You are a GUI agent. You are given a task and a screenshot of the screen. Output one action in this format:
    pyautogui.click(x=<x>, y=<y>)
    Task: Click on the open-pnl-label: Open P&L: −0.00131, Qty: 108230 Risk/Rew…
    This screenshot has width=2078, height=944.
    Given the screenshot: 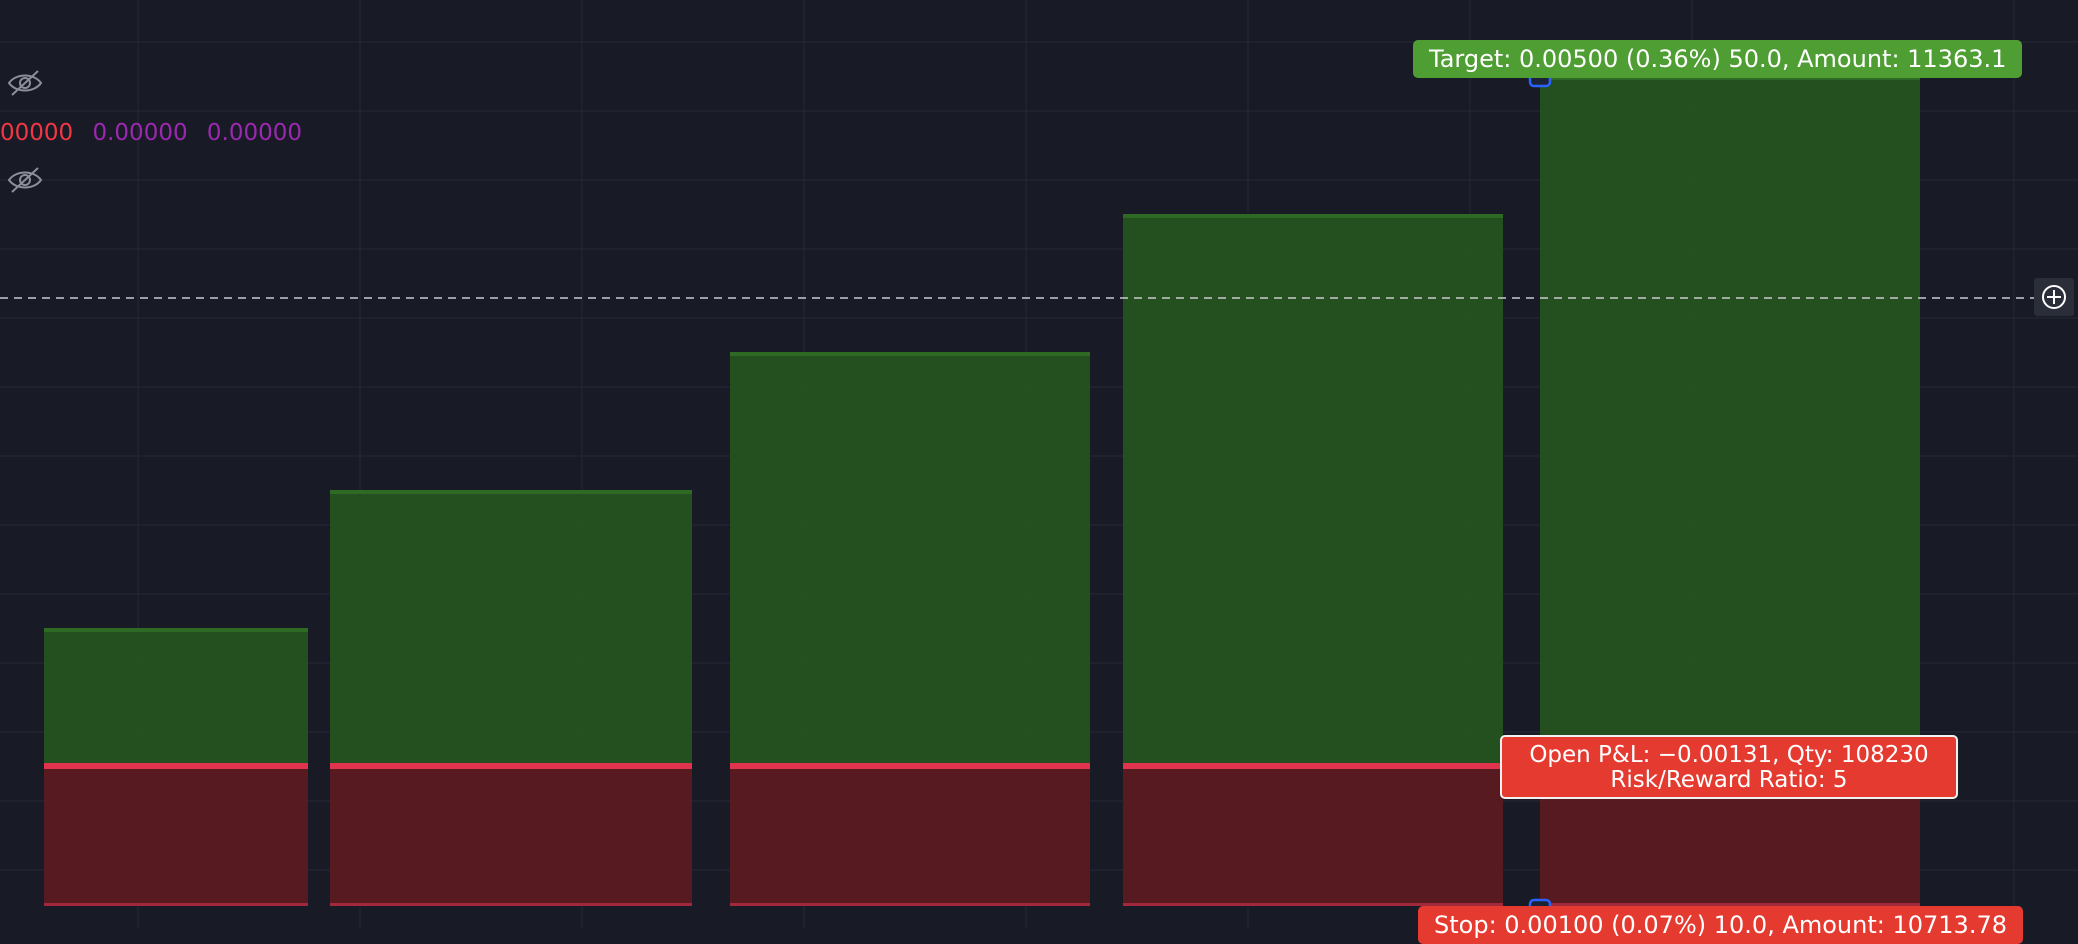 What is the action you would take?
    pyautogui.click(x=1729, y=767)
    